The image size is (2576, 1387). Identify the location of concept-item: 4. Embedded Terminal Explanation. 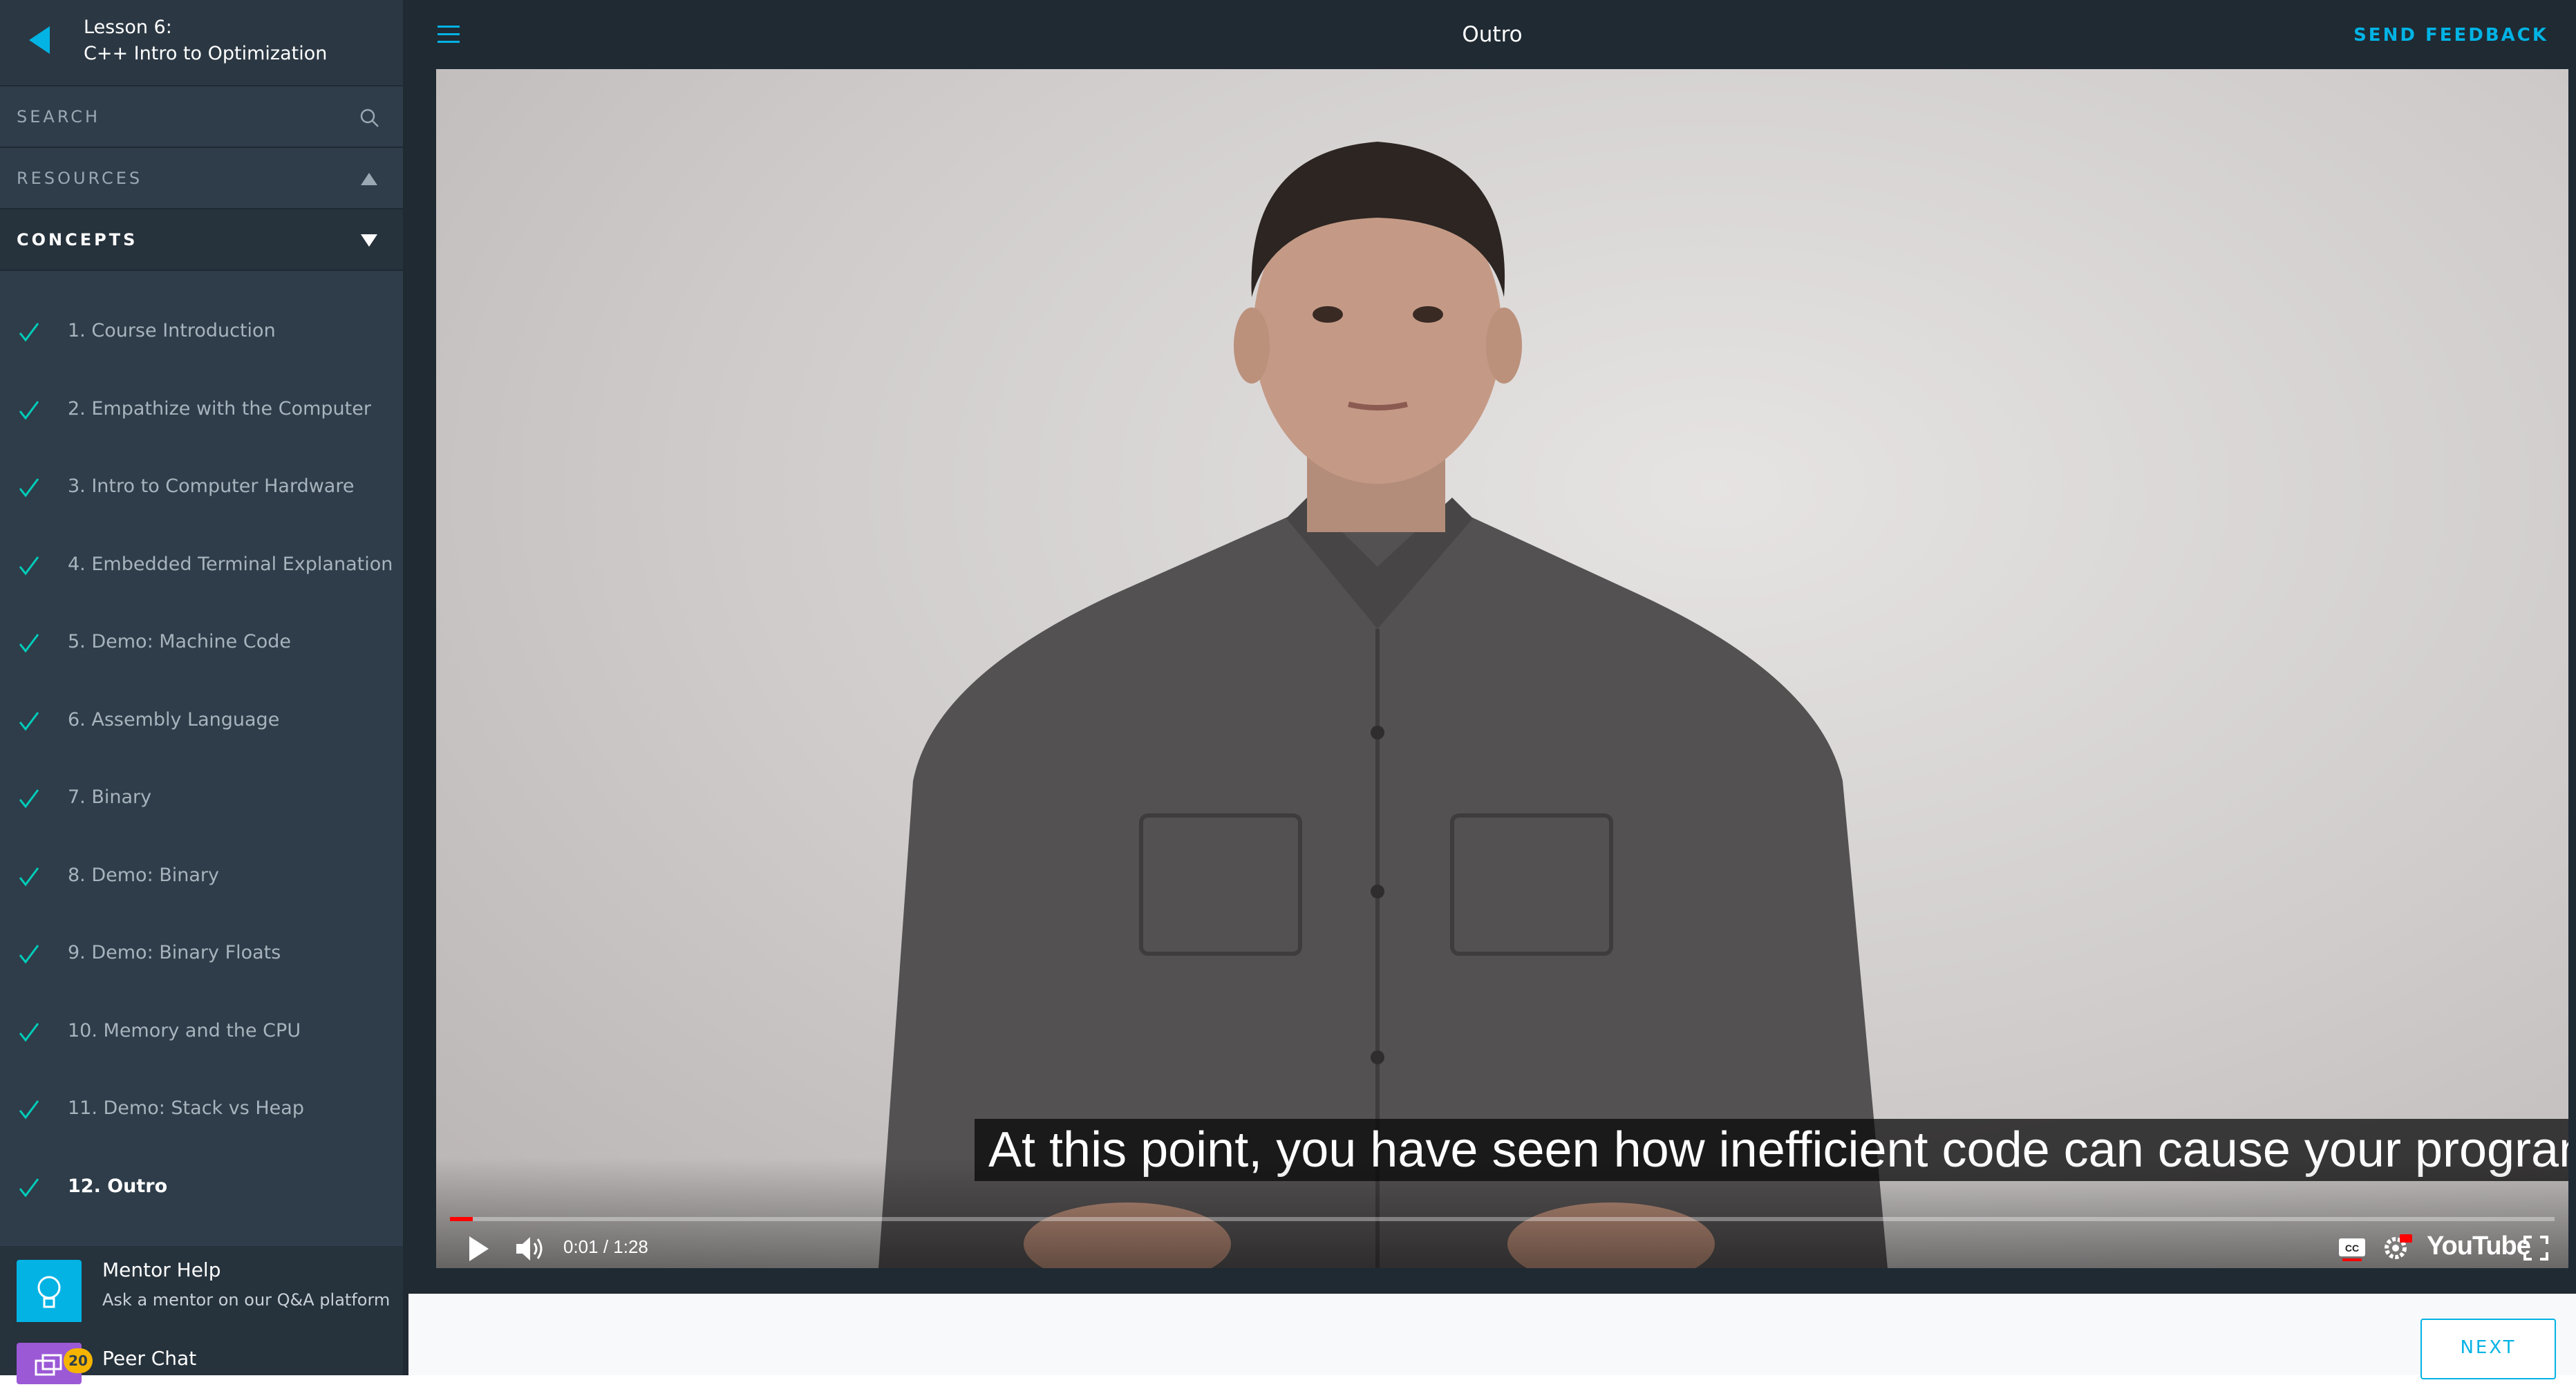
(201, 566).